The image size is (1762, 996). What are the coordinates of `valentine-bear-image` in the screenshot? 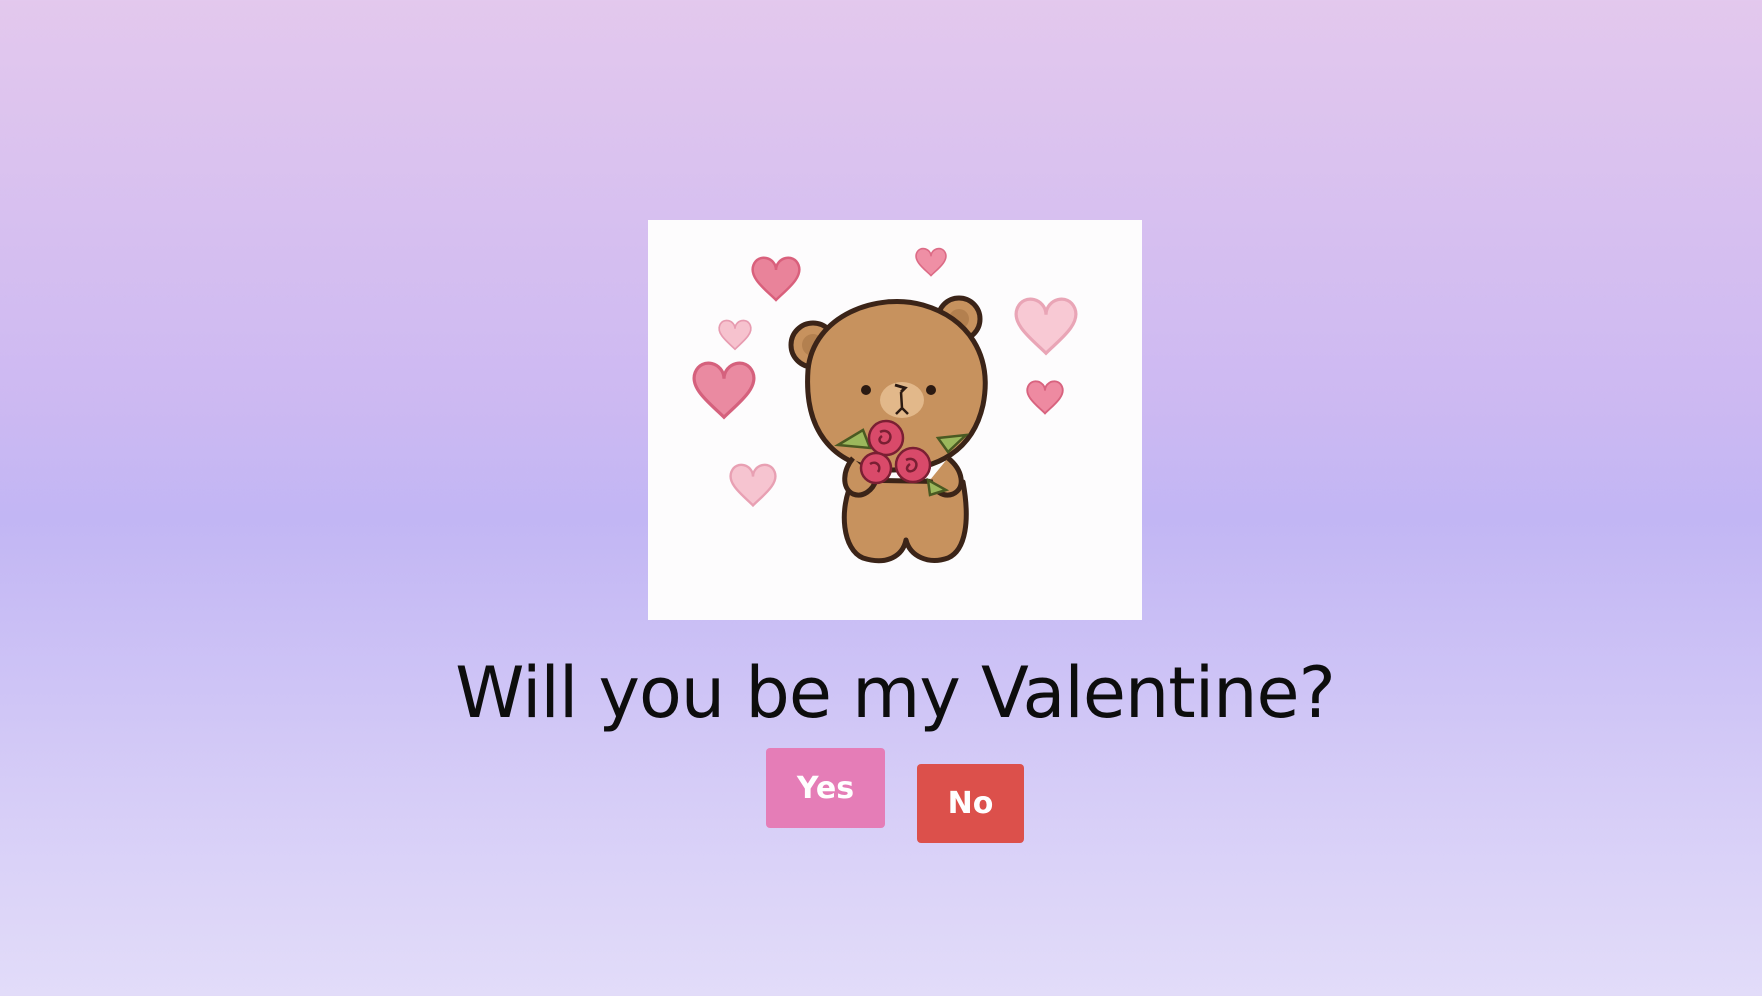 It's located at (895, 420).